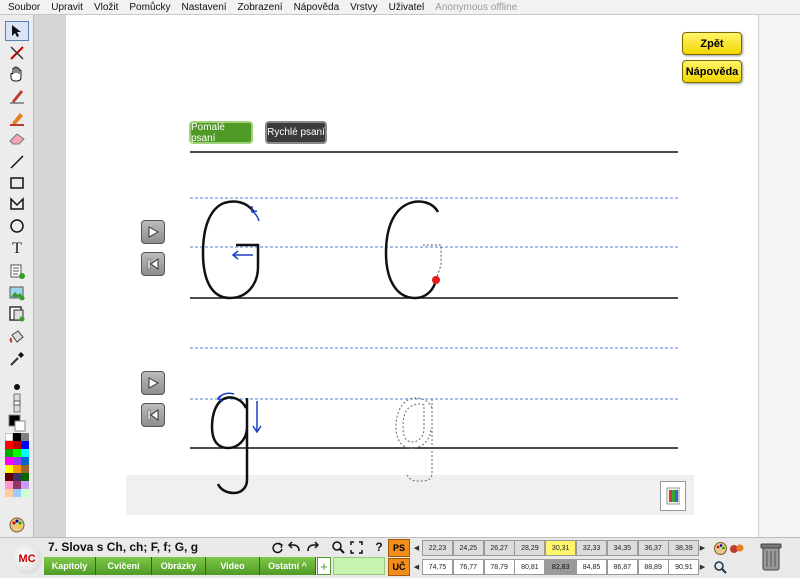  What do you see at coordinates (179, 566) in the screenshot?
I see `tab-obrazky: Obrázky` at bounding box center [179, 566].